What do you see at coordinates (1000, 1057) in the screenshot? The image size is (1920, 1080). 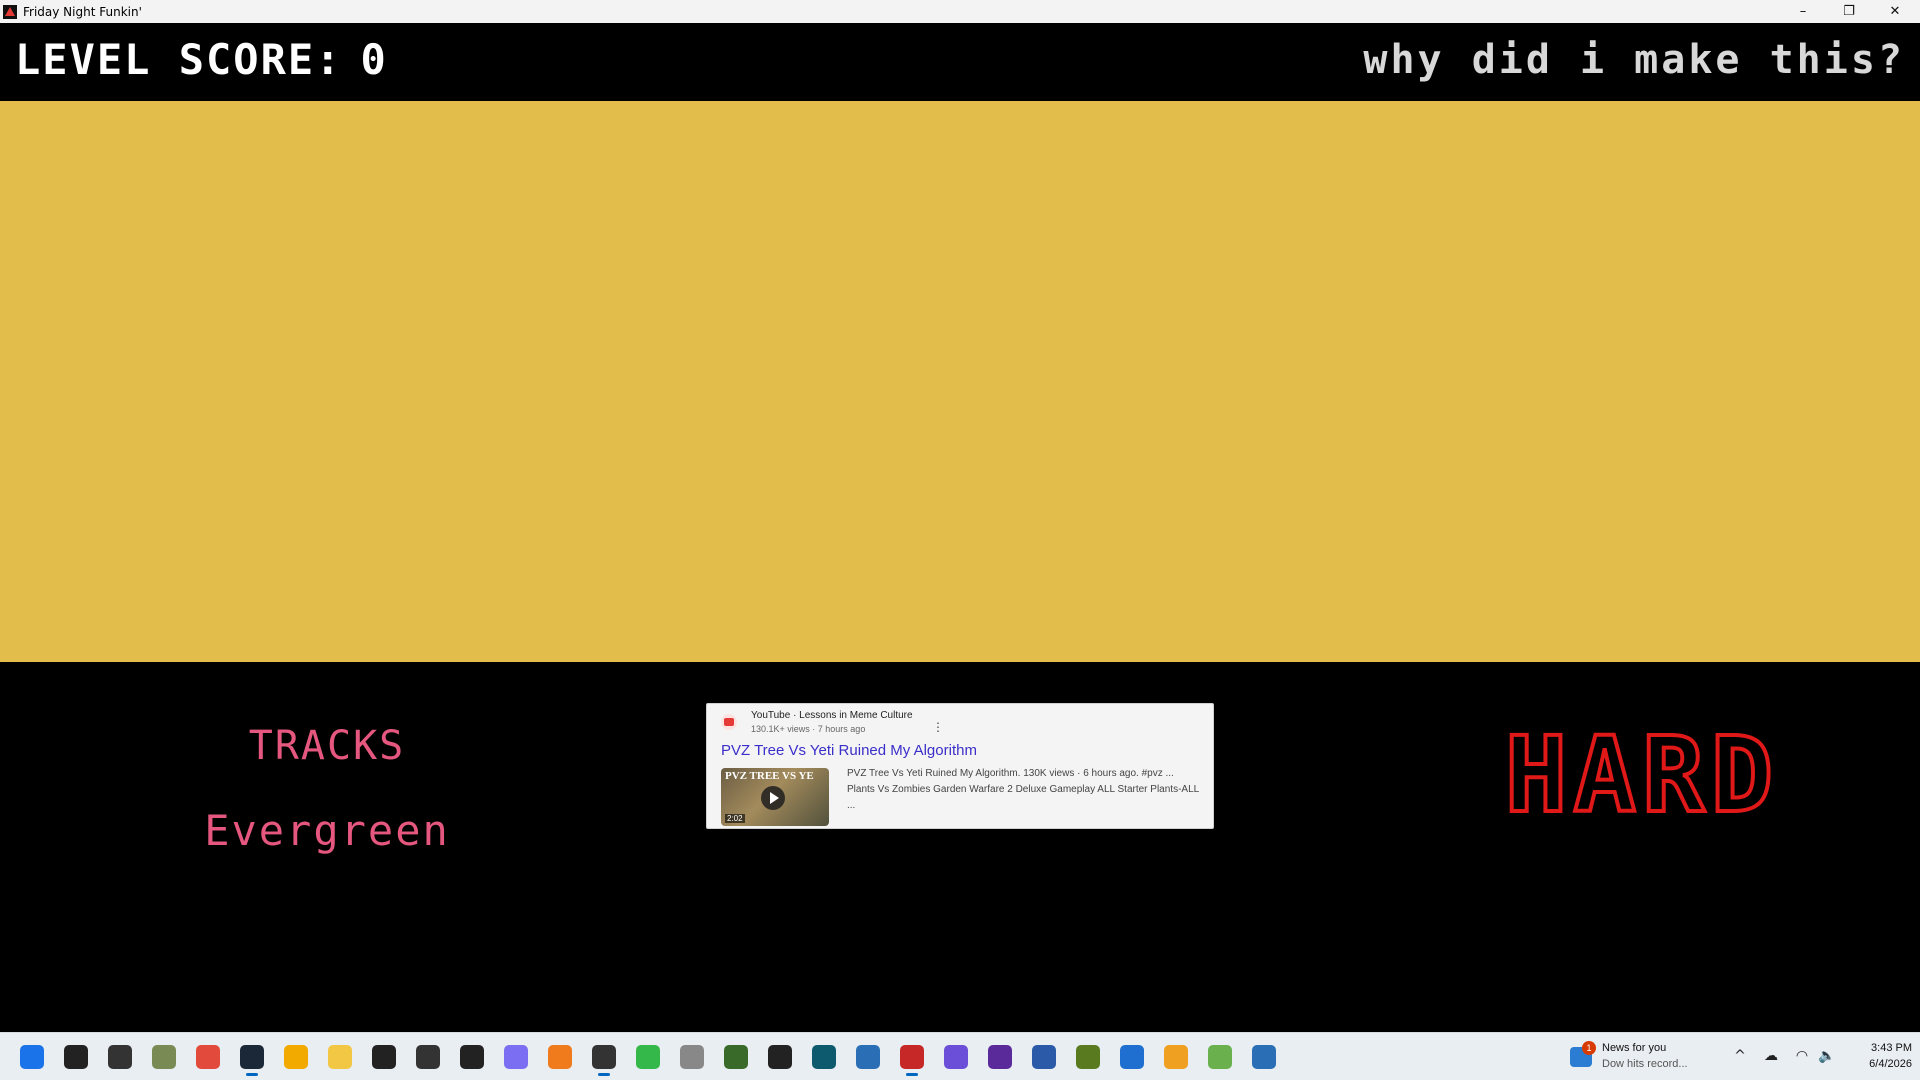 I see `gem-app-icon` at bounding box center [1000, 1057].